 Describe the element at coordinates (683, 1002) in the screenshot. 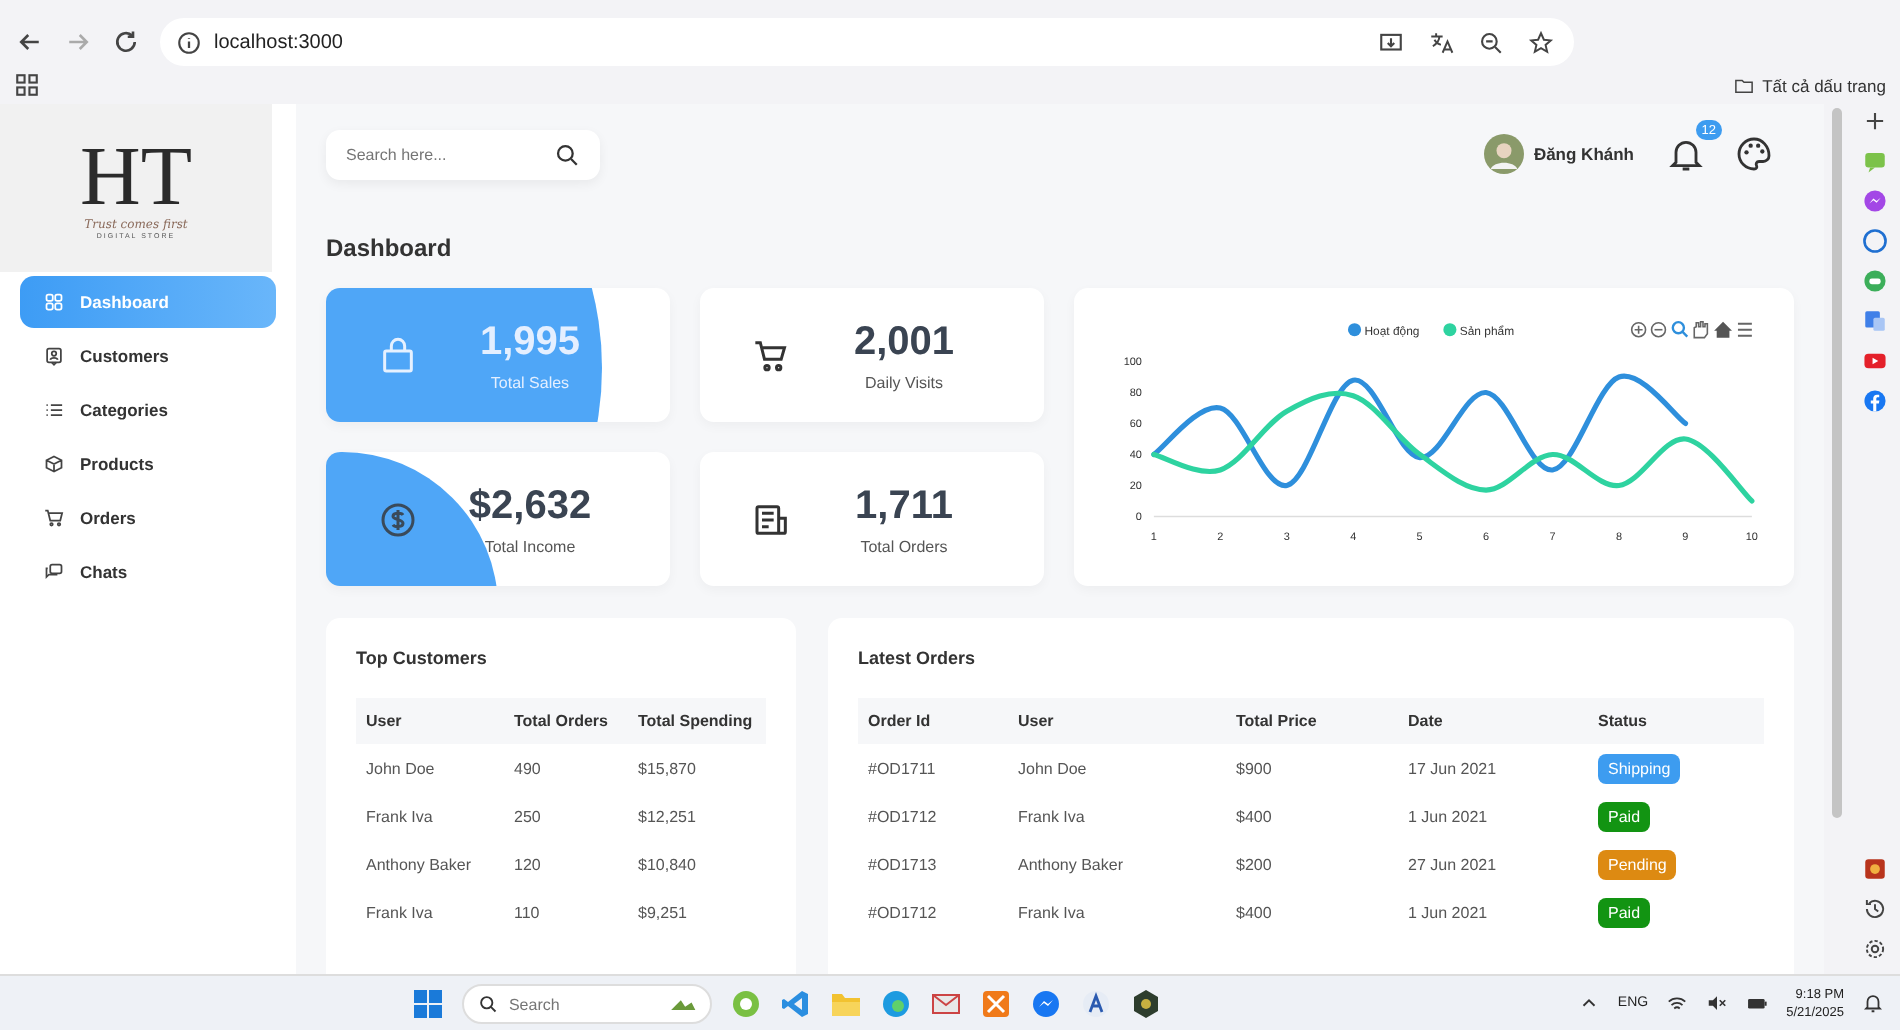

I see `landscape-icon` at that location.